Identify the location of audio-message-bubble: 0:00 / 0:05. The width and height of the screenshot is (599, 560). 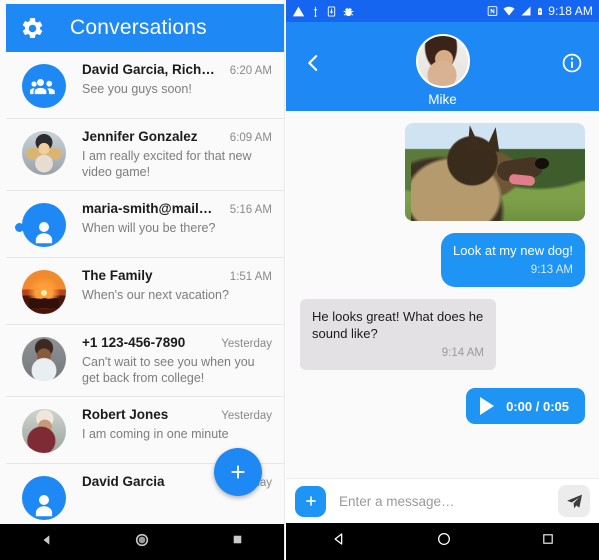
(525, 406).